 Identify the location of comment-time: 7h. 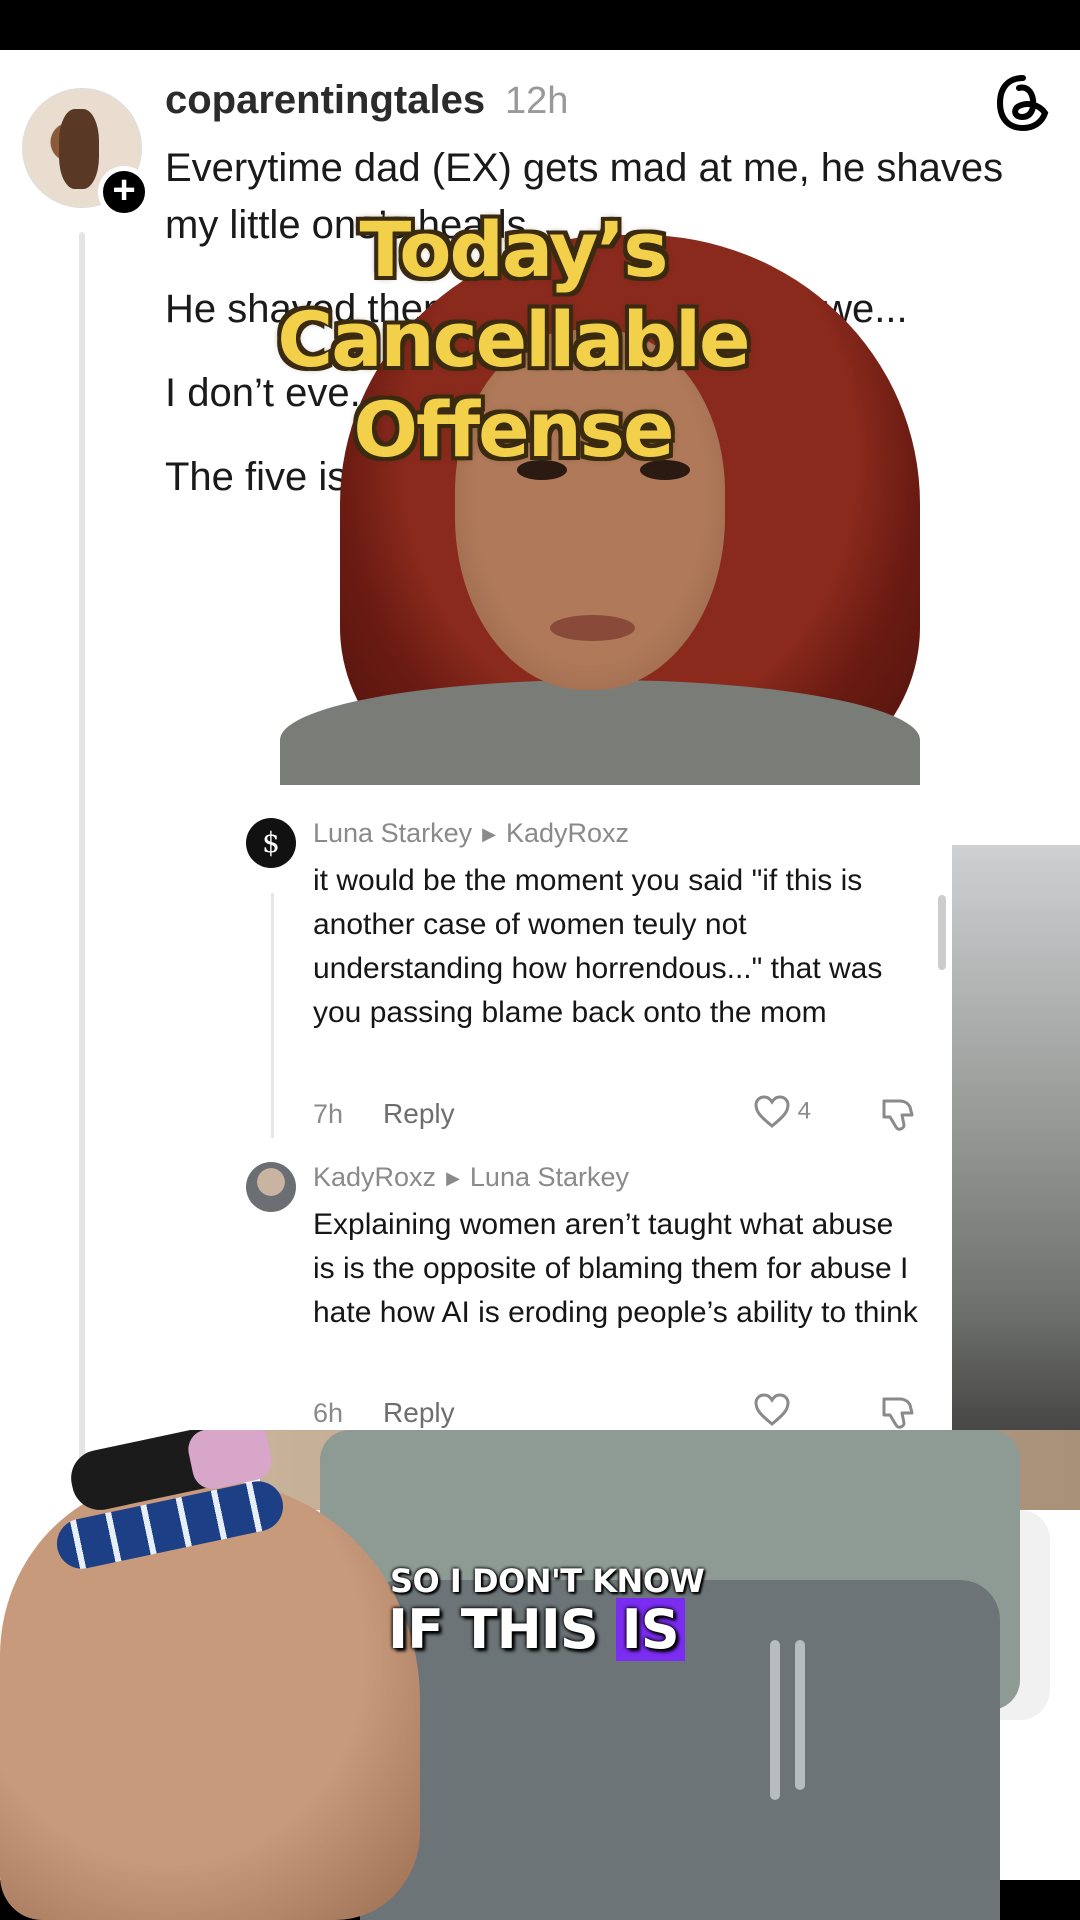
(328, 1114).